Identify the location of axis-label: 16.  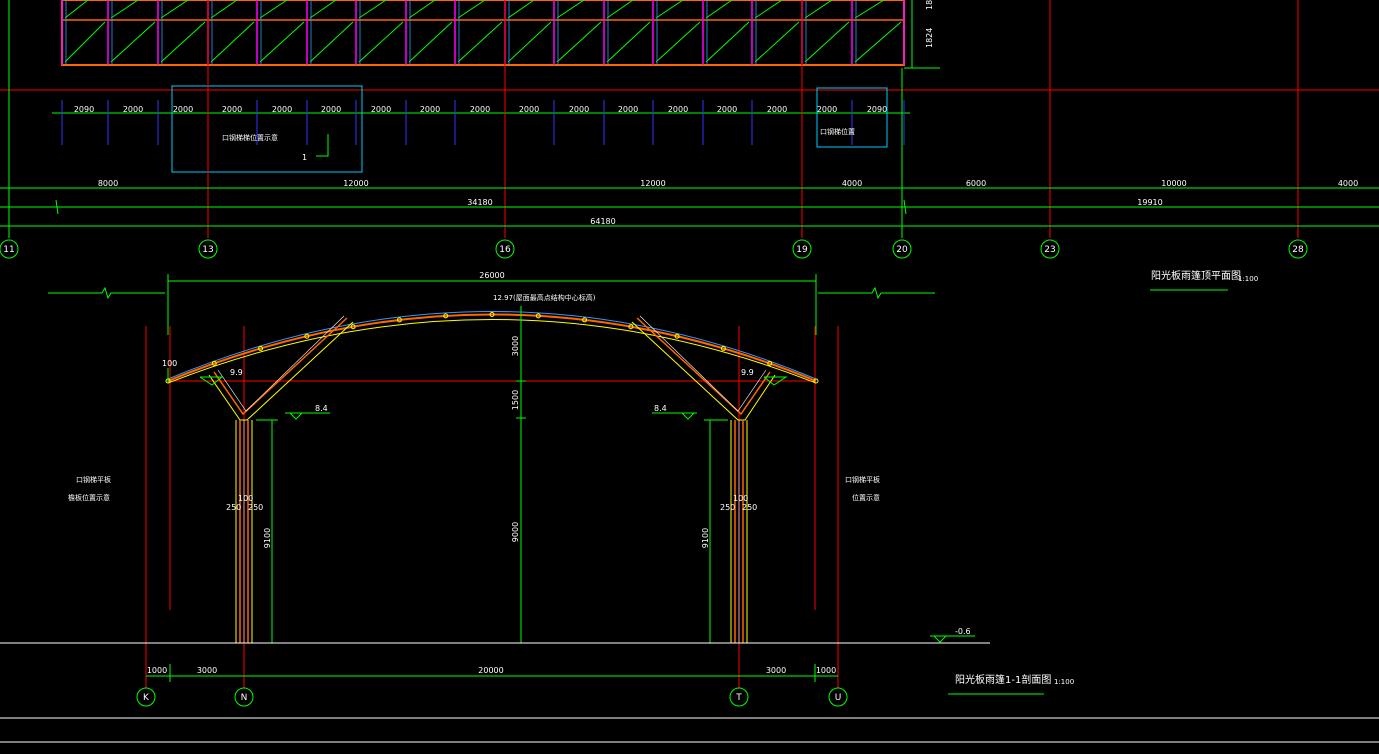
(505, 250).